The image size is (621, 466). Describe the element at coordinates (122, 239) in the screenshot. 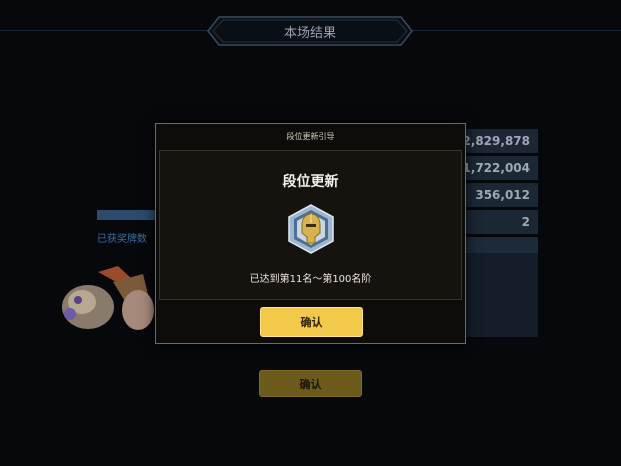

I see `cards-label: 已获奖牌数` at that location.